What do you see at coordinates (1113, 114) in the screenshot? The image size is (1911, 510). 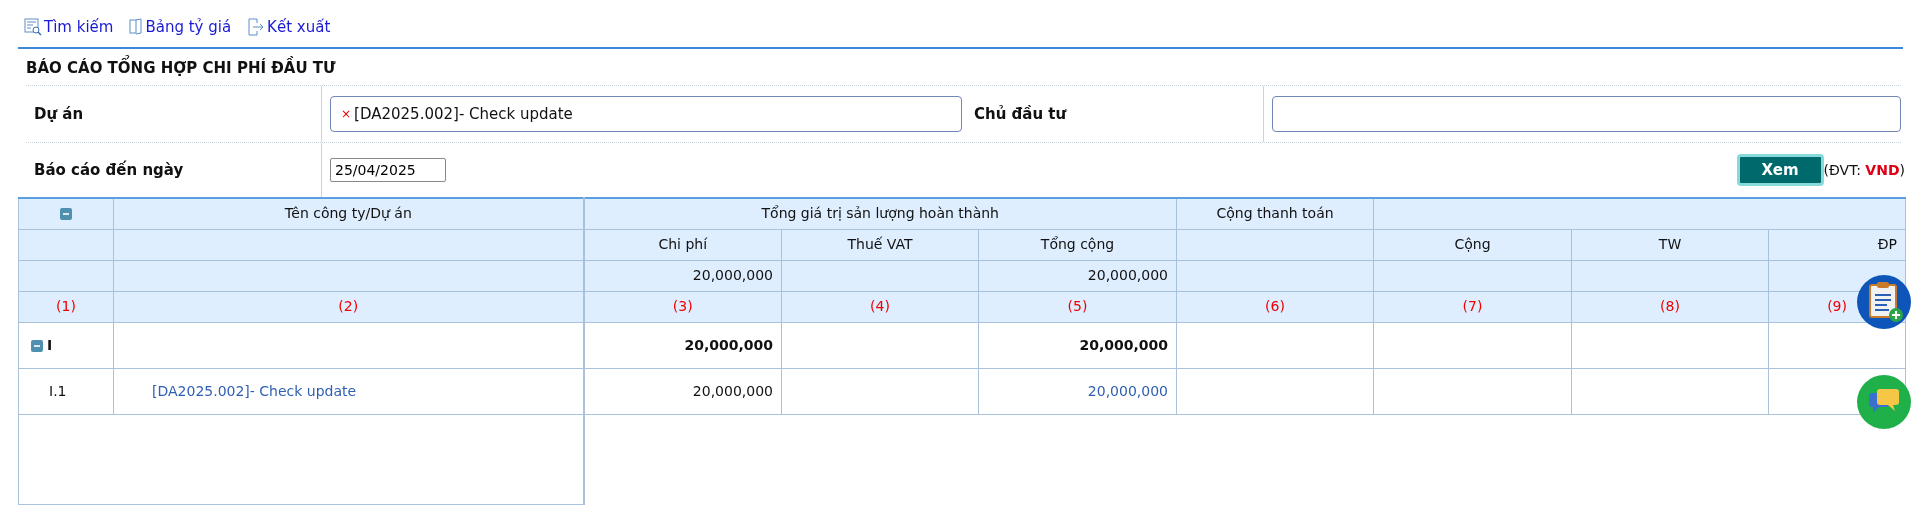 I see `field-label: Chủ đầu tư` at bounding box center [1113, 114].